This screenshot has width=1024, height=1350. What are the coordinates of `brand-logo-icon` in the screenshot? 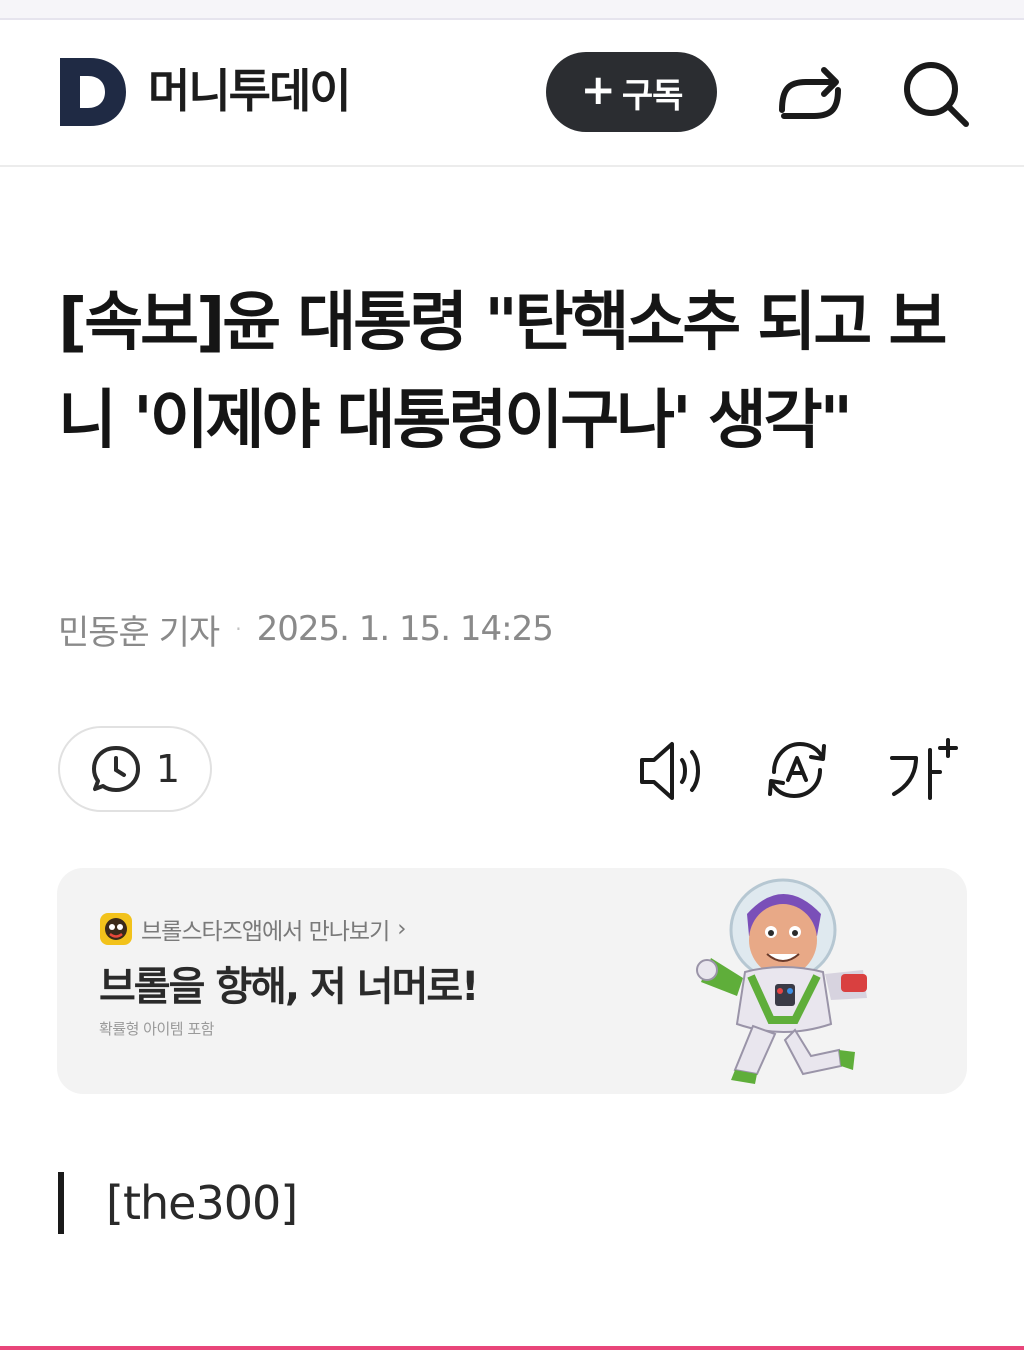 It's located at (93, 92).